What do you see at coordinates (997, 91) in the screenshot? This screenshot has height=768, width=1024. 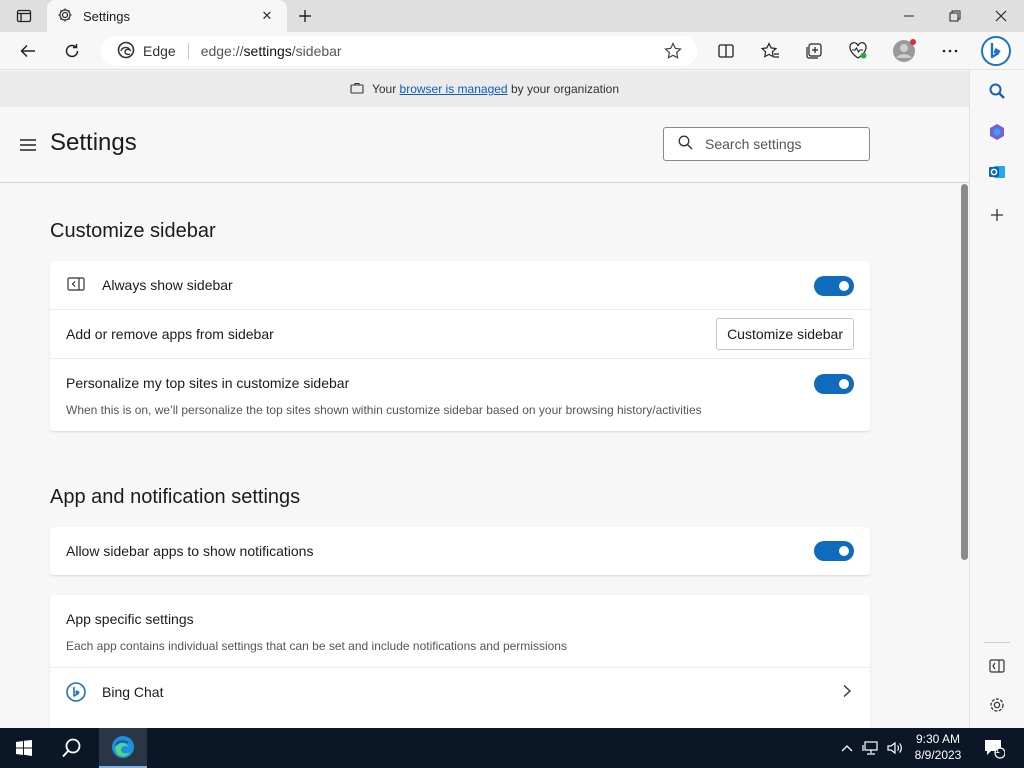 I see `sidebar-search-icon` at bounding box center [997, 91].